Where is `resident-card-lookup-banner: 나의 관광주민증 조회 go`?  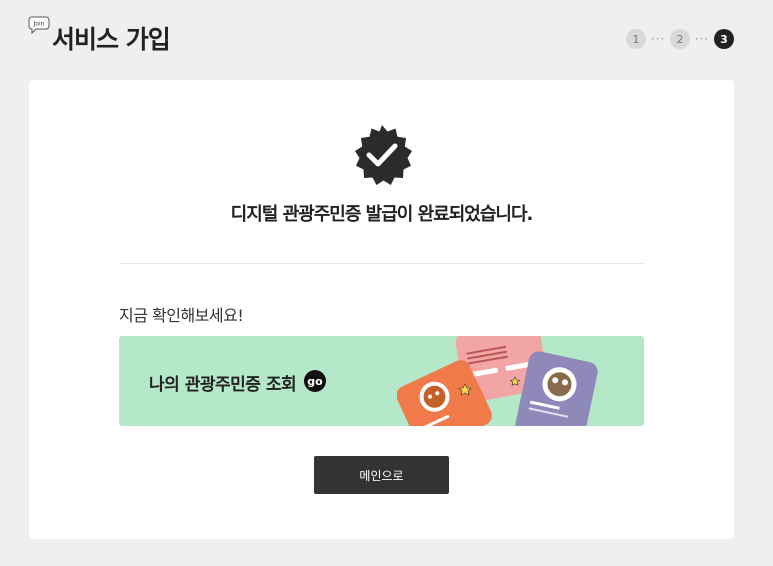
resident-card-lookup-banner: 나의 관광주민증 조회 go is located at coordinates (381, 381).